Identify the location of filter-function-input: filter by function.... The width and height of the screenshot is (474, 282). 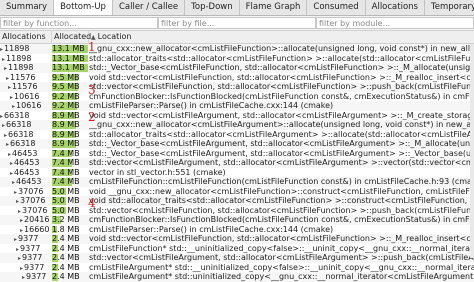
(79, 23).